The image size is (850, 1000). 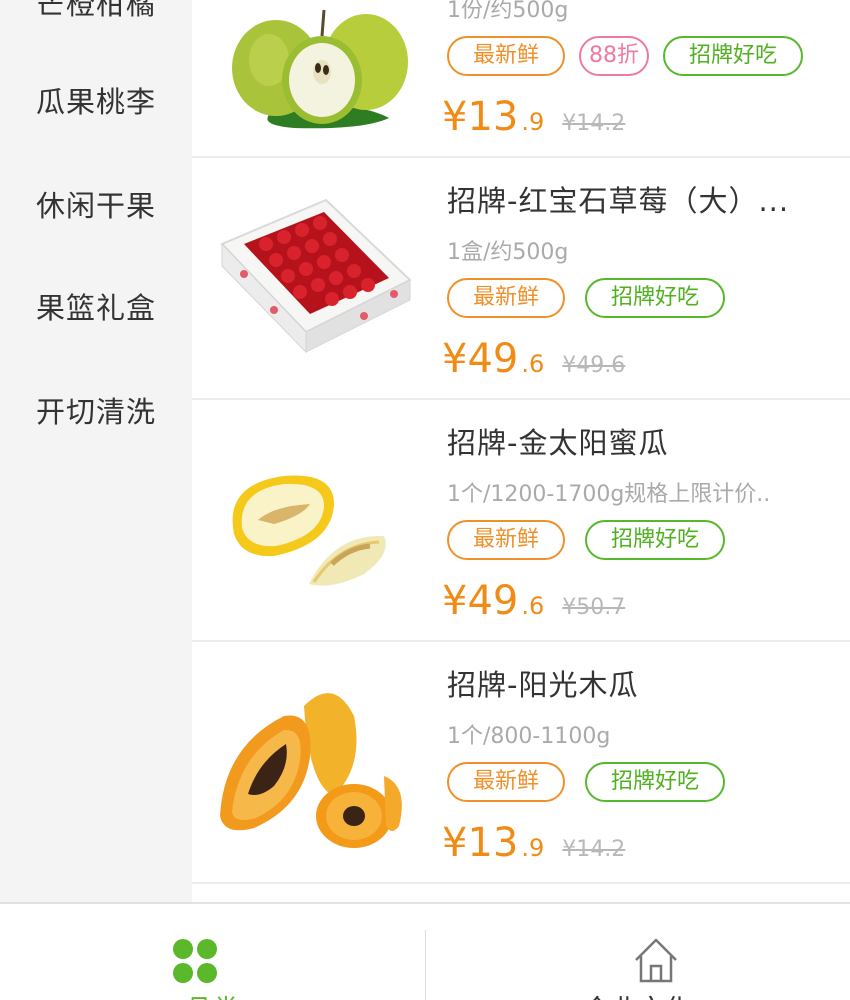 I want to click on melon-icon, so click(x=309, y=530).